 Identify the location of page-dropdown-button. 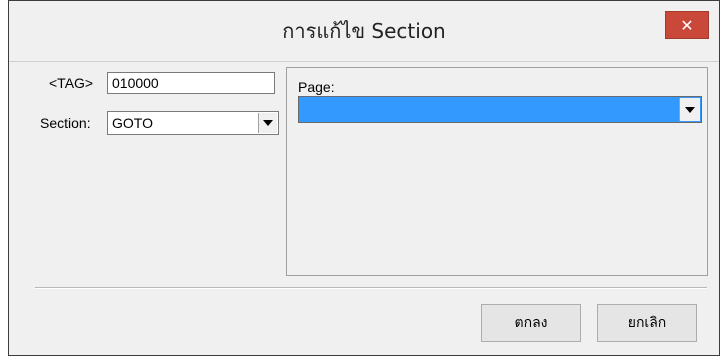
(689, 109).